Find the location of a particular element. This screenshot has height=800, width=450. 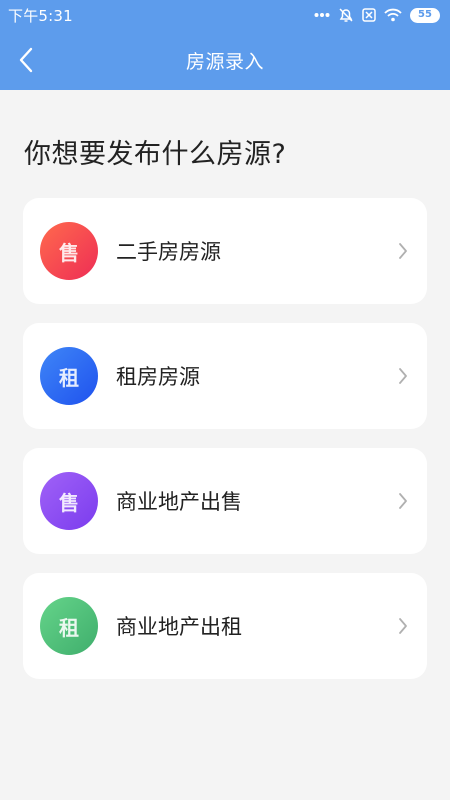

back-button is located at coordinates (26, 60).